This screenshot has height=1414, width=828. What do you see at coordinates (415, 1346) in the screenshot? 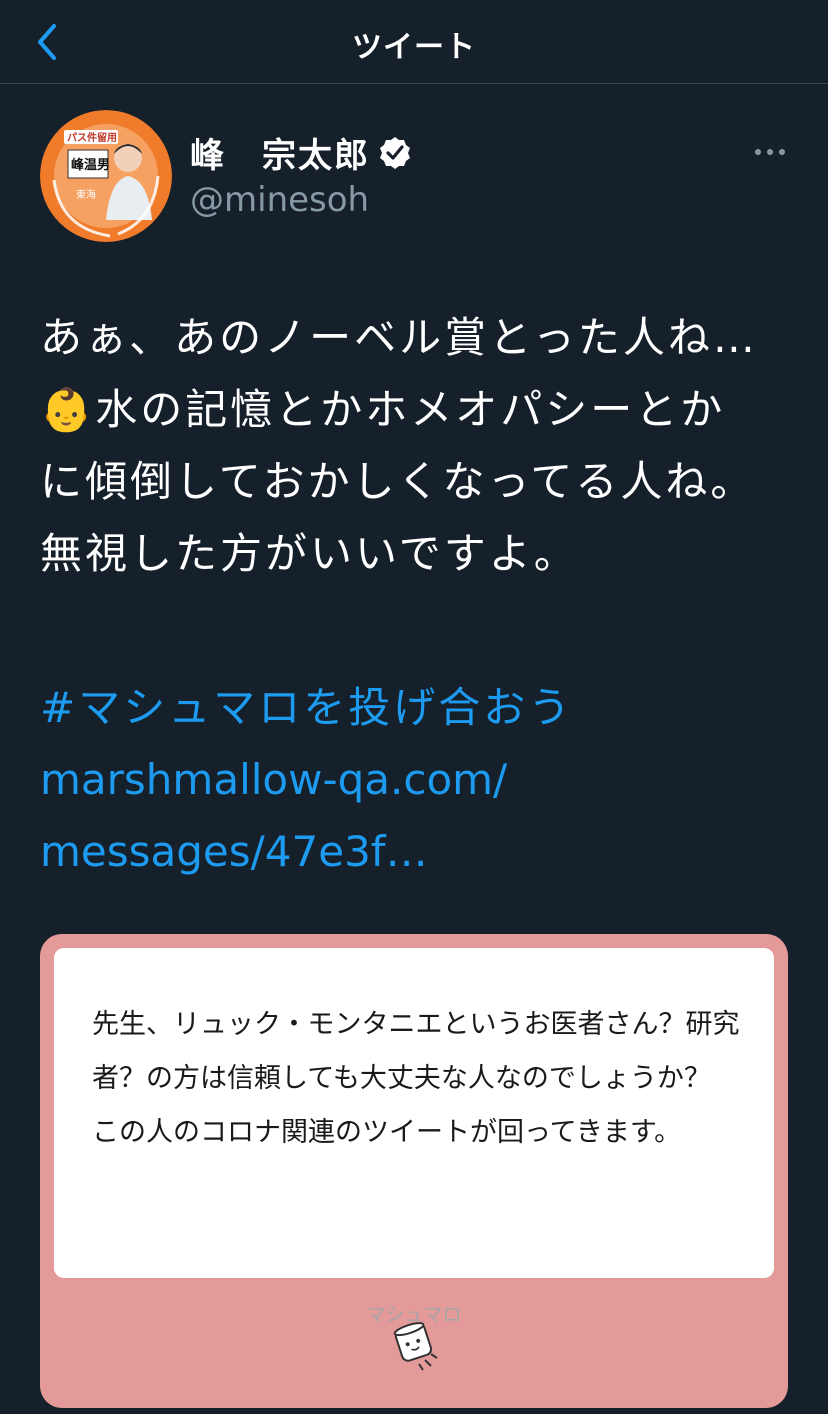
I see `marshmallow-mascot-icon` at bounding box center [415, 1346].